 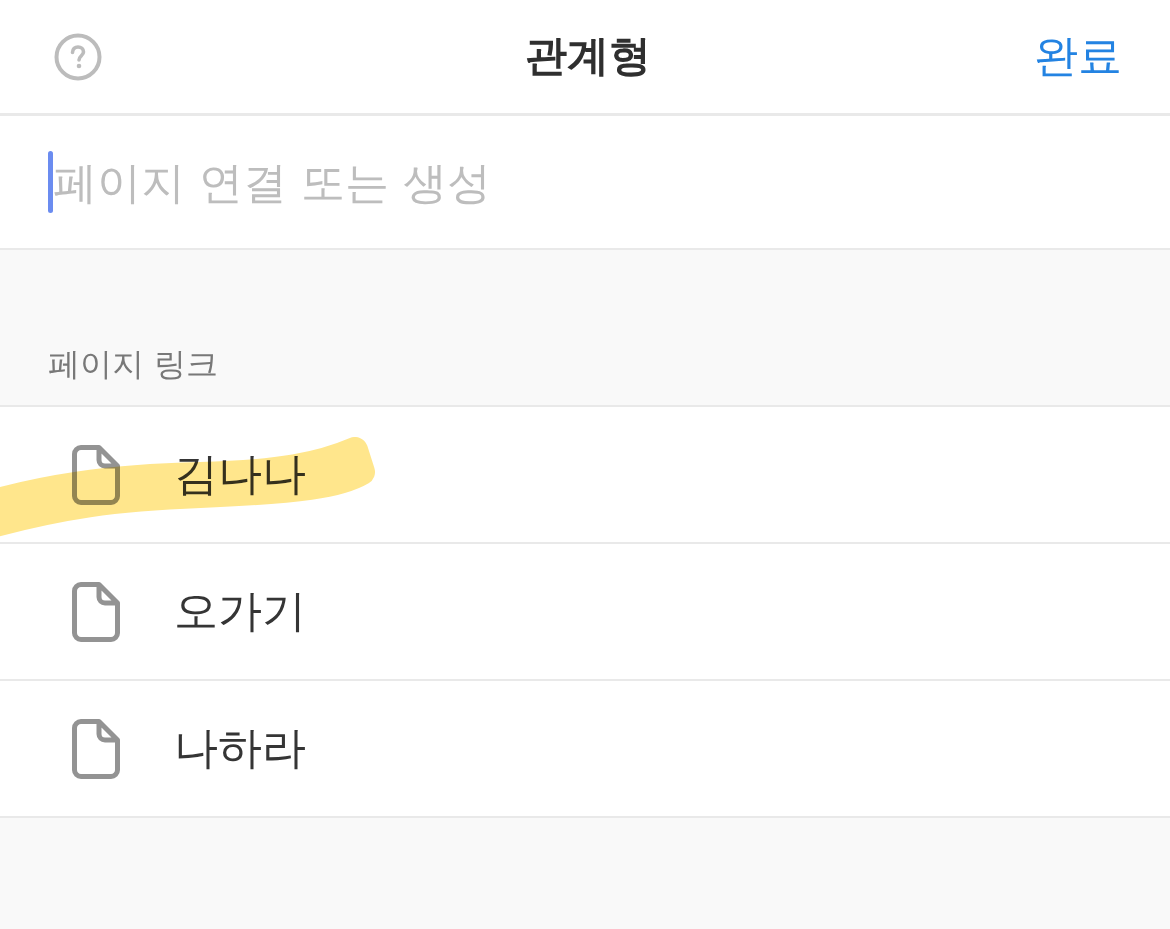 I want to click on page-list-item: 김나나, so click(x=585, y=475).